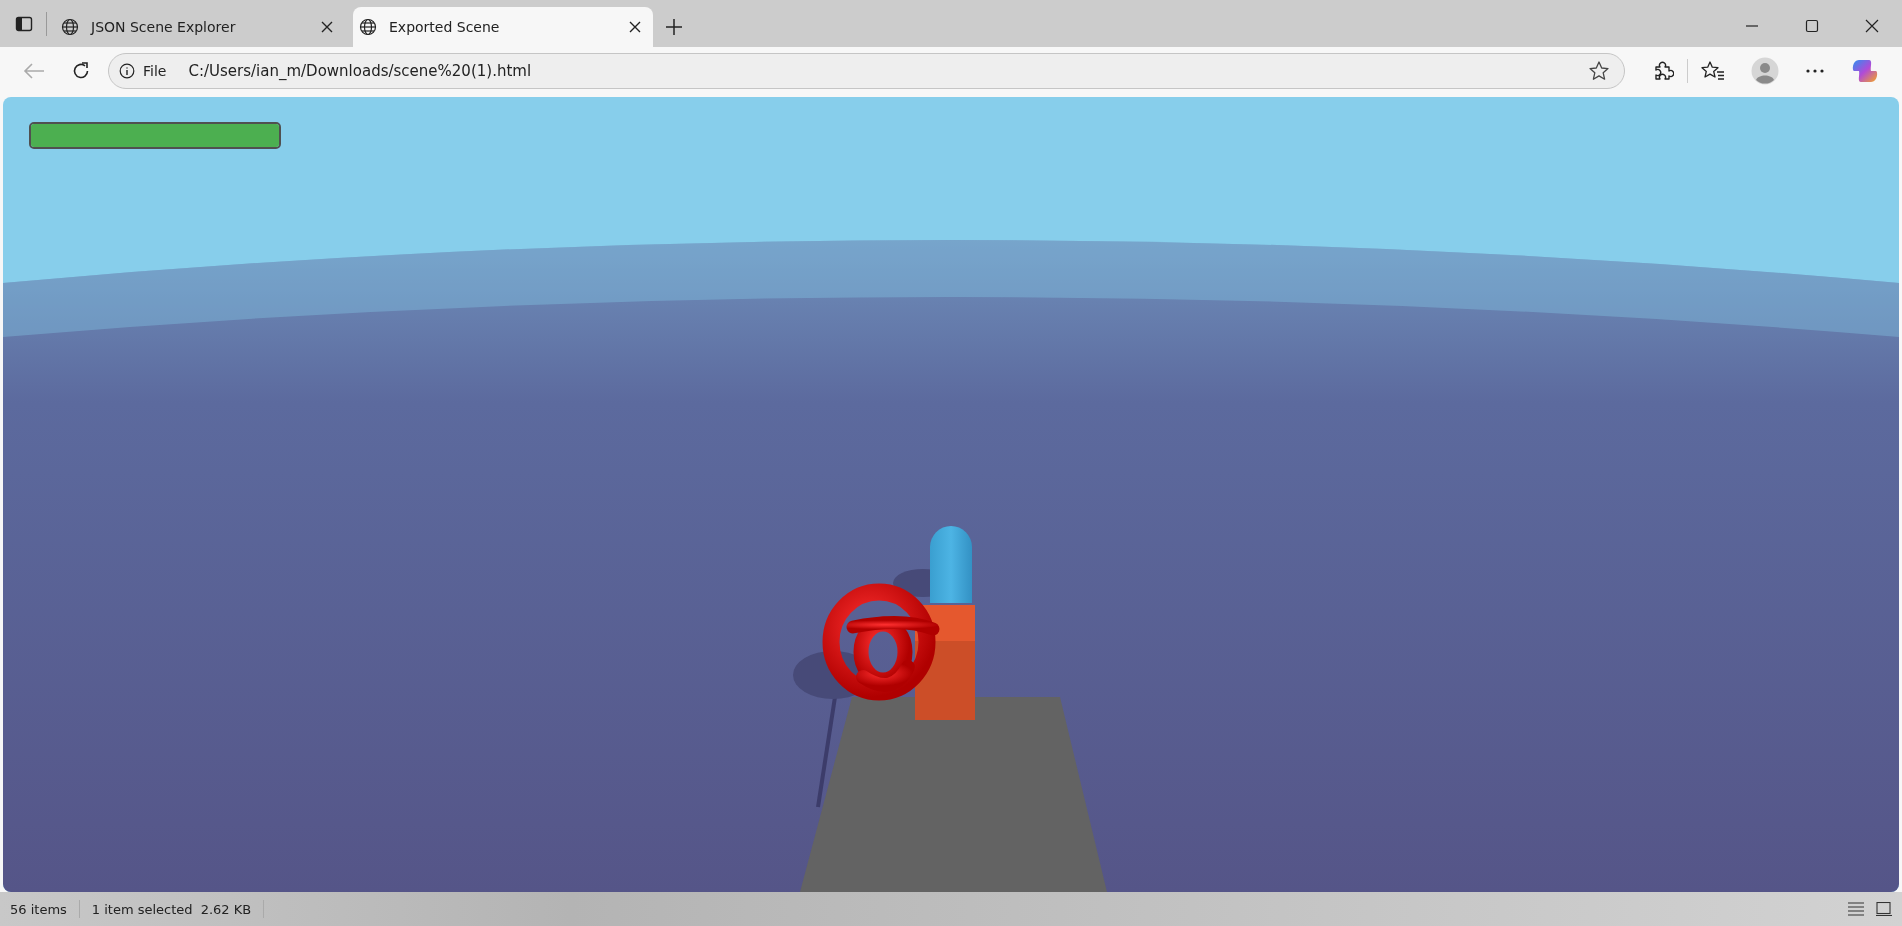 Image resolution: width=1902 pixels, height=926 pixels. I want to click on favorites-icon, so click(1713, 71).